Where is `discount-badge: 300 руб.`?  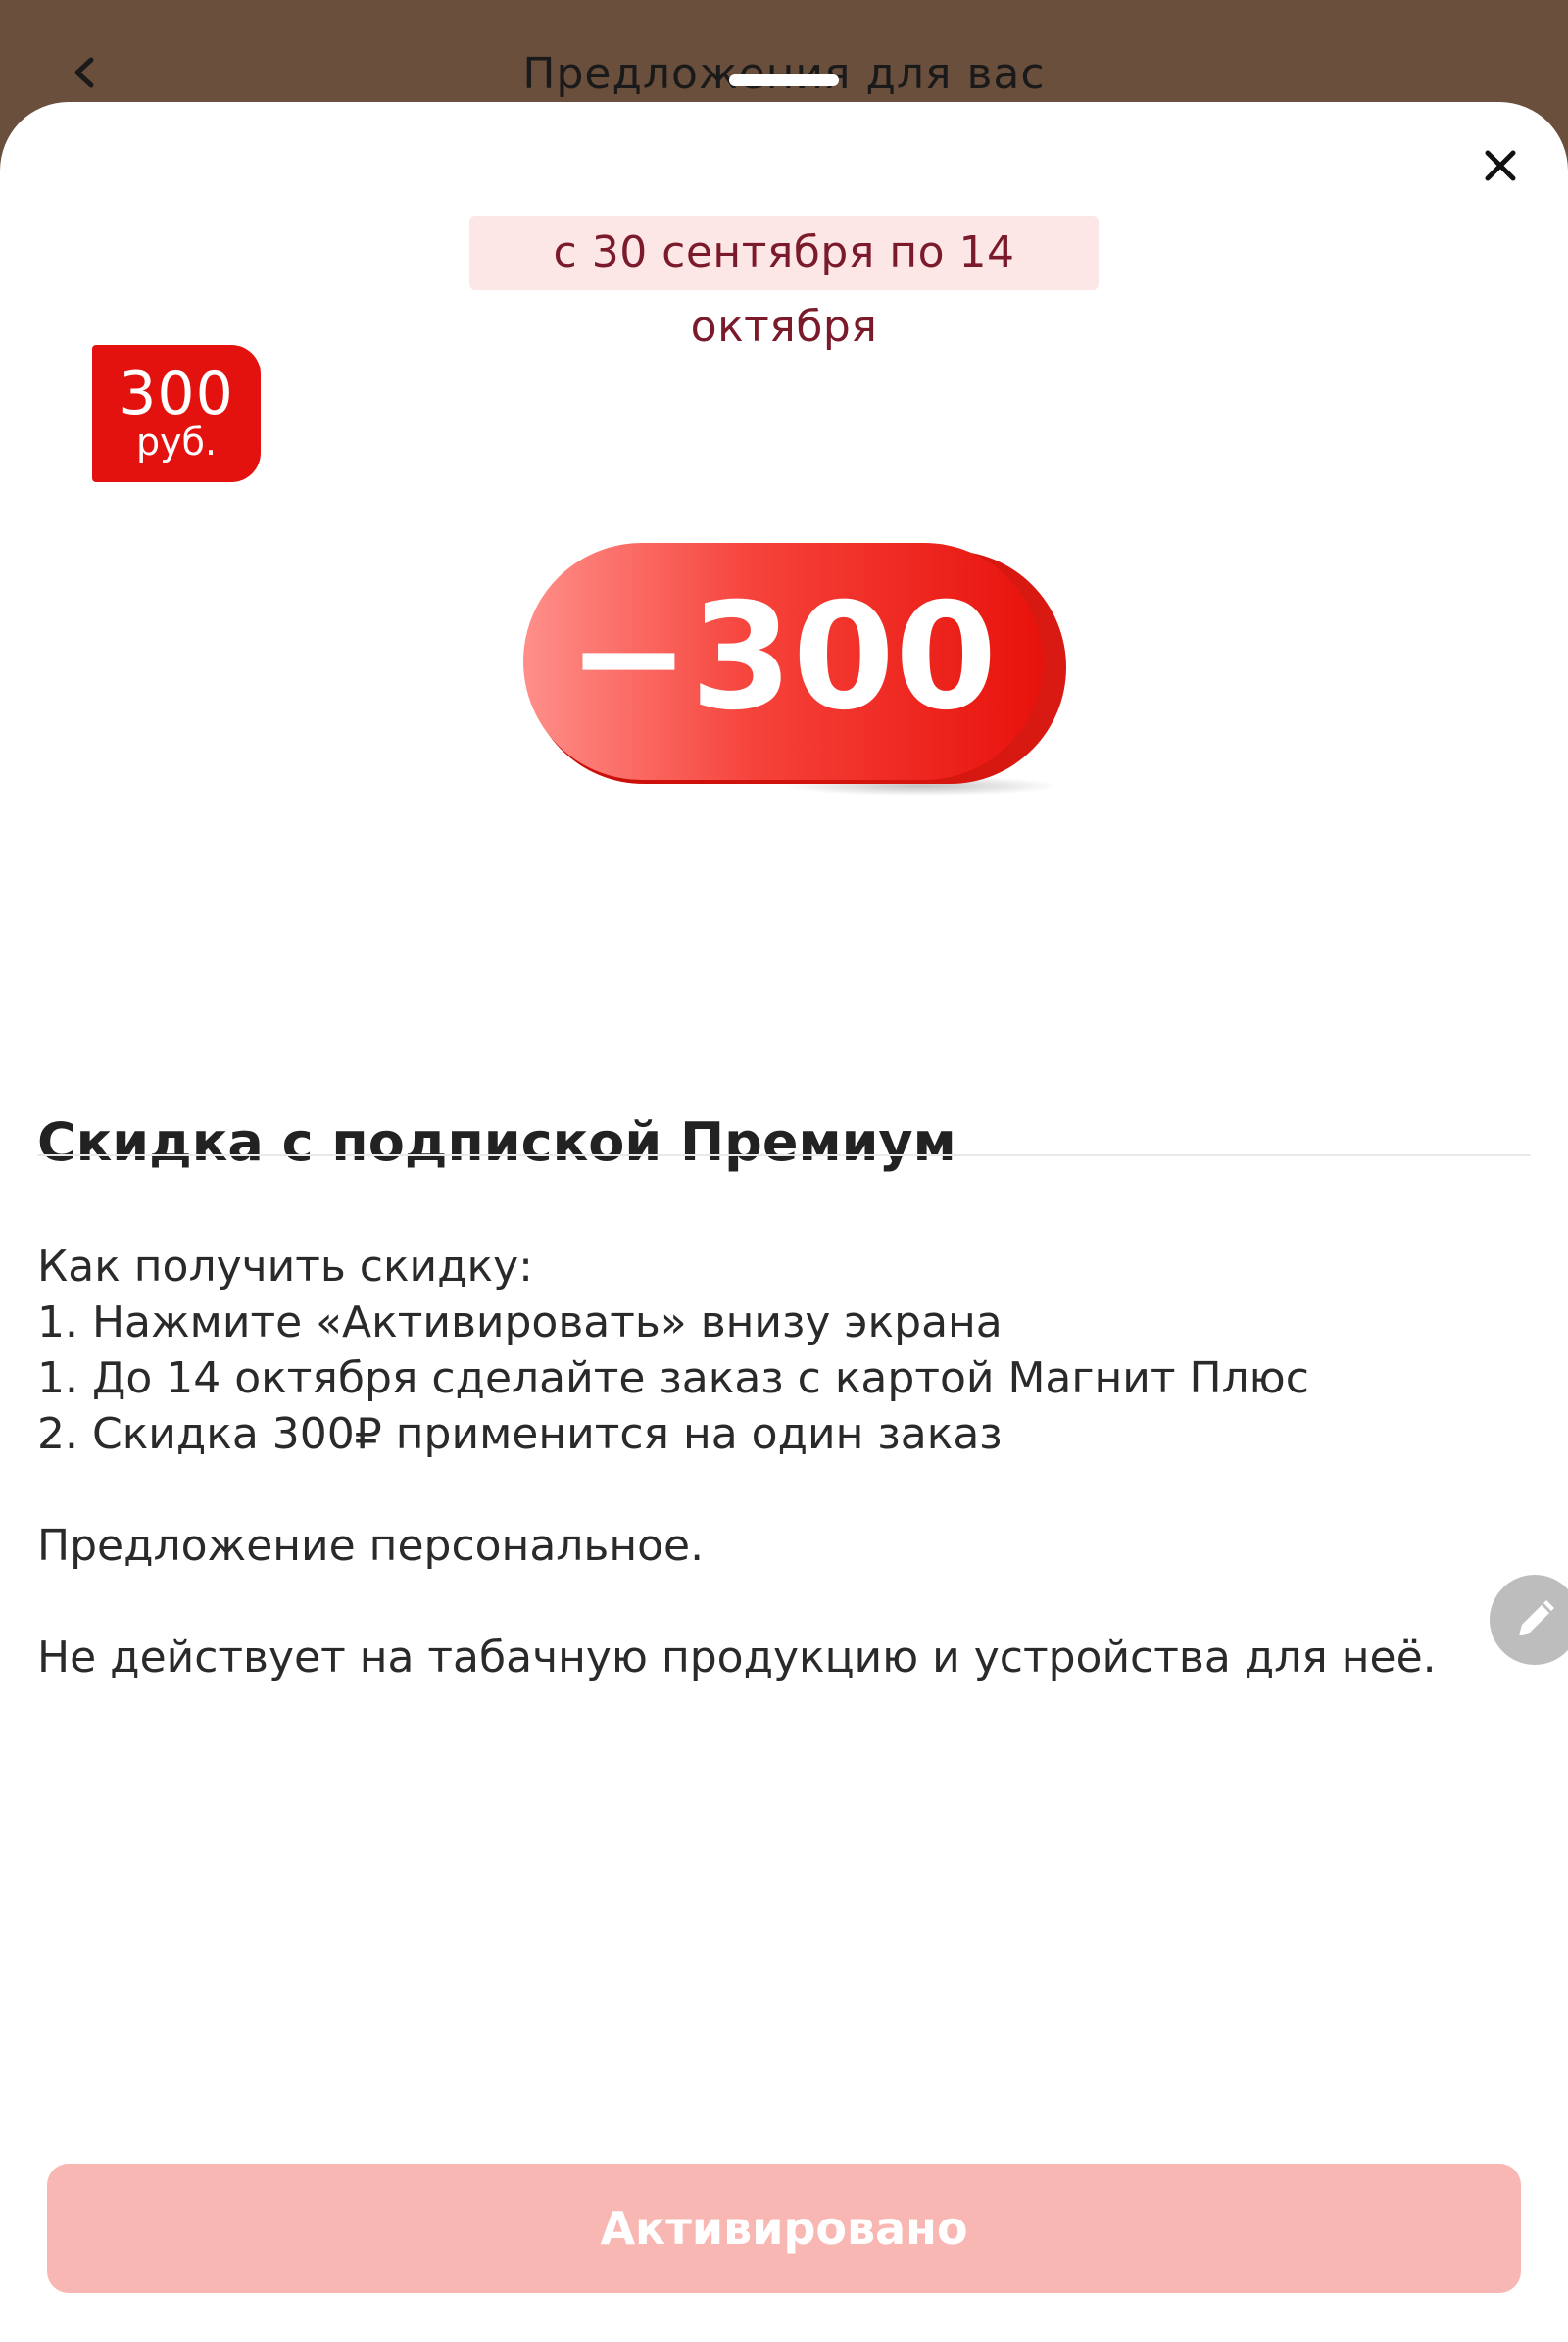 discount-badge: 300 руб. is located at coordinates (176, 413).